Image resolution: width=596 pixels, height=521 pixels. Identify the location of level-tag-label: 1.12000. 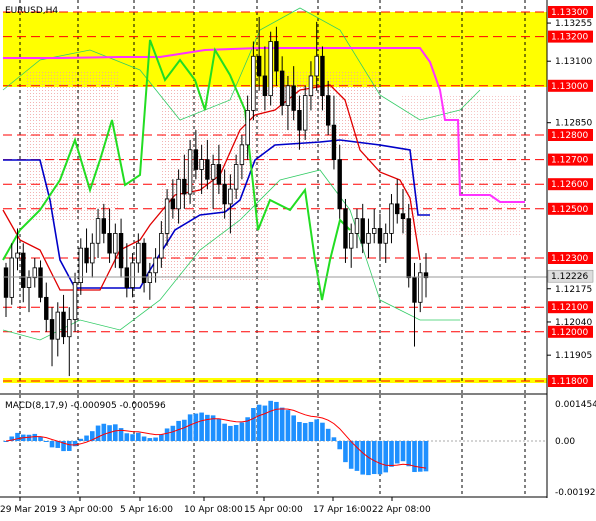
(569, 333).